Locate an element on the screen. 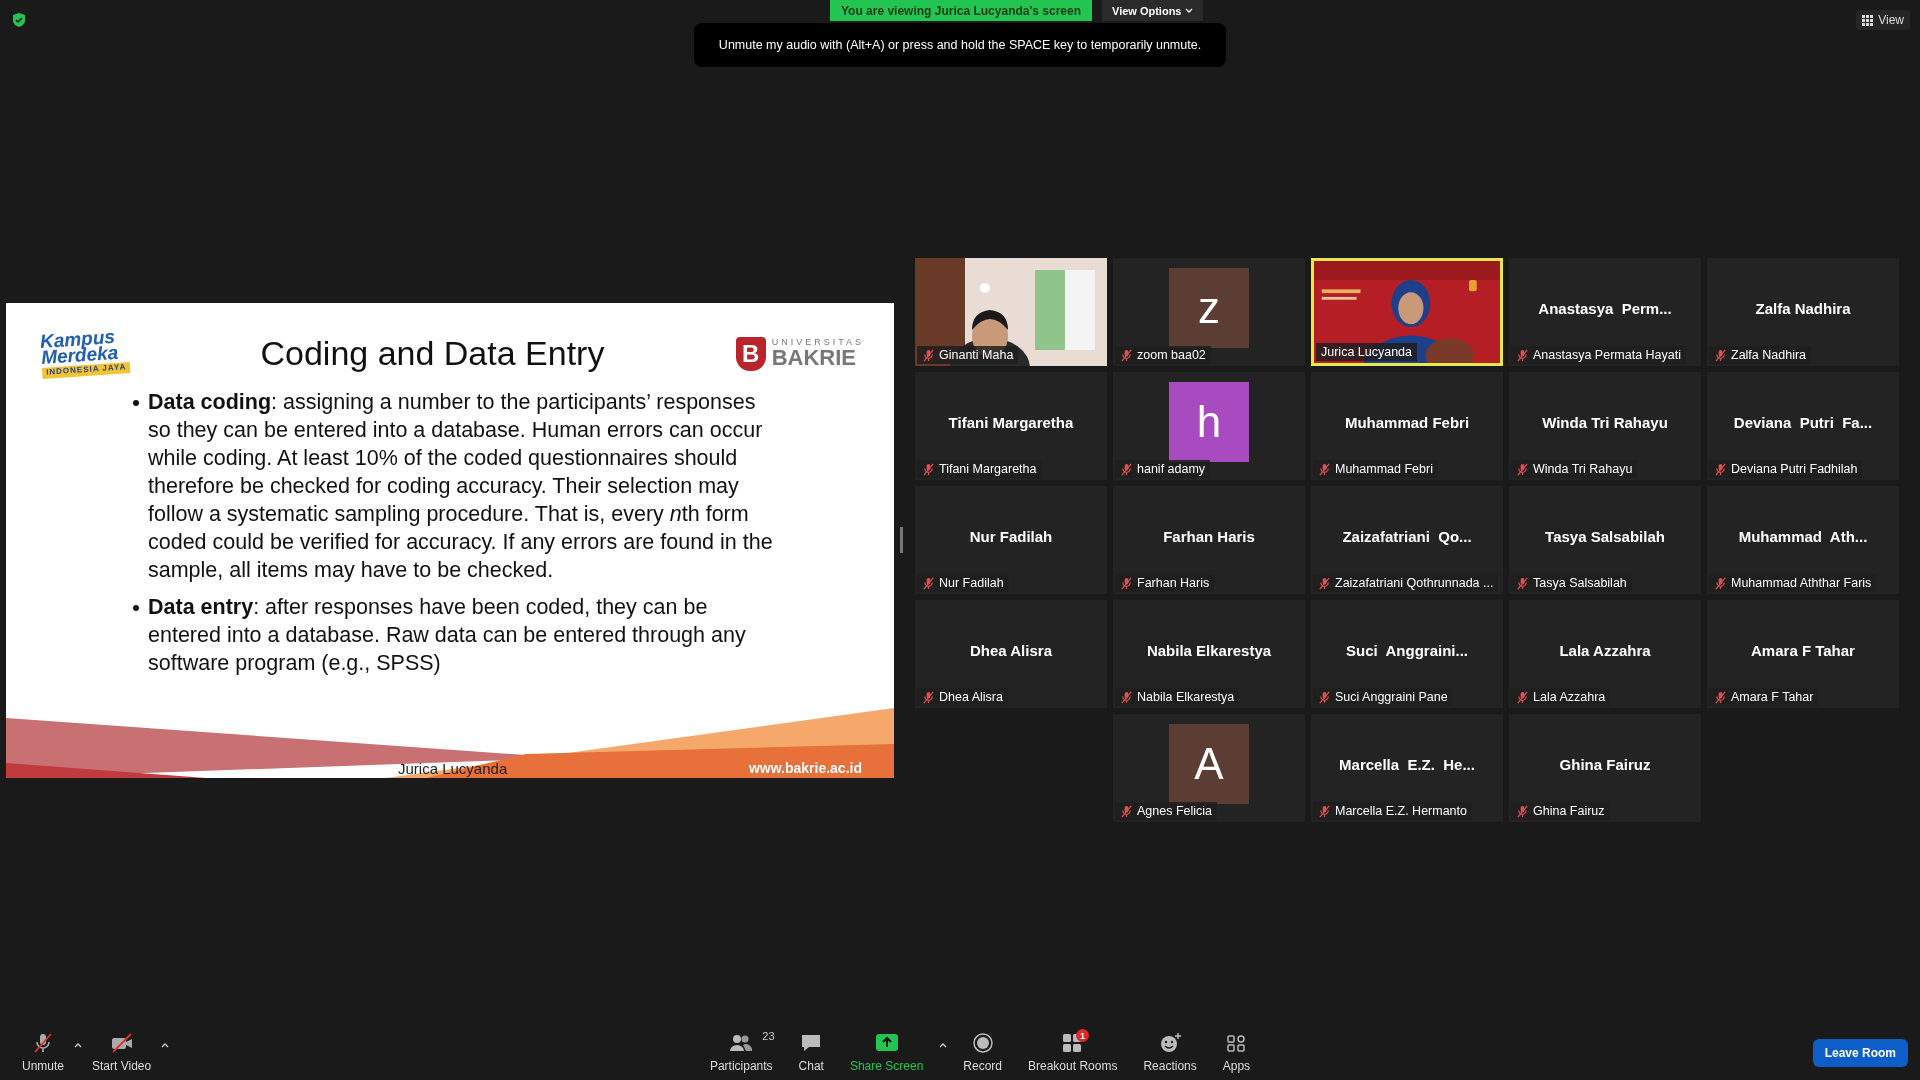 The height and width of the screenshot is (1080, 1920). slide-title: Coding and Data Entry is located at coordinates (432, 353).